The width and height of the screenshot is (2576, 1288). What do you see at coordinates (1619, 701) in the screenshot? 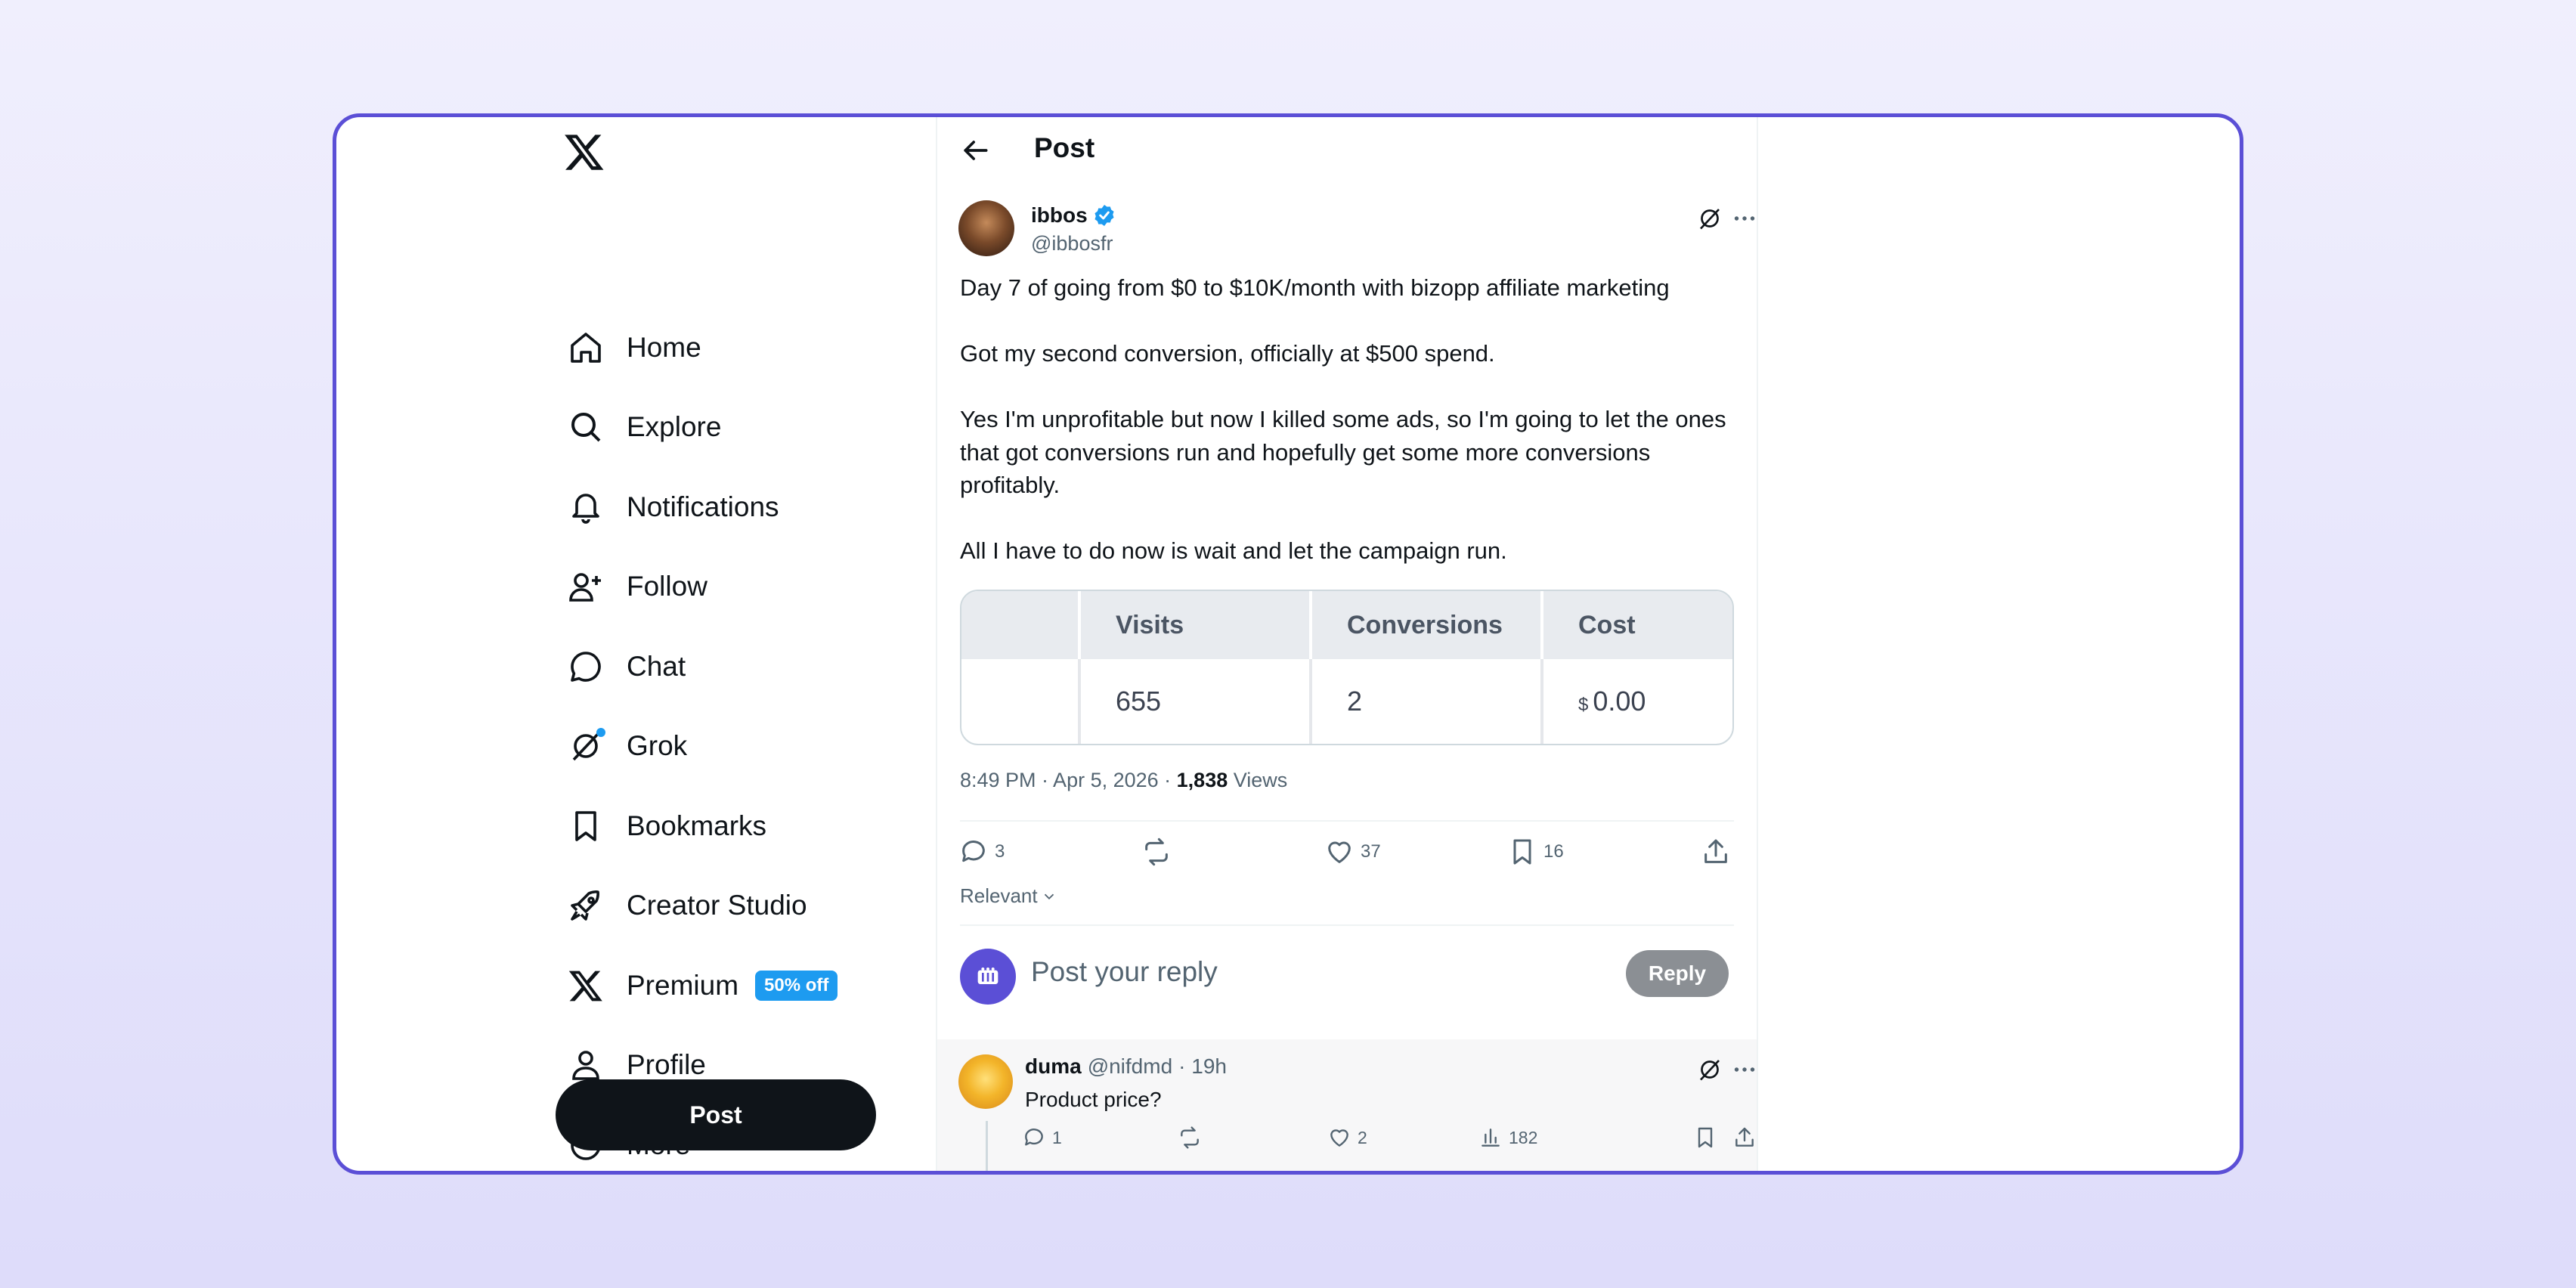
I see `cost-value: 0.00` at bounding box center [1619, 701].